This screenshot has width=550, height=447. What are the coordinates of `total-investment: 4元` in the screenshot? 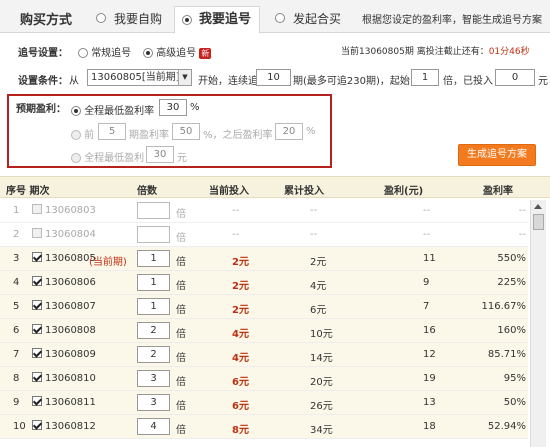 It's located at (318, 286).